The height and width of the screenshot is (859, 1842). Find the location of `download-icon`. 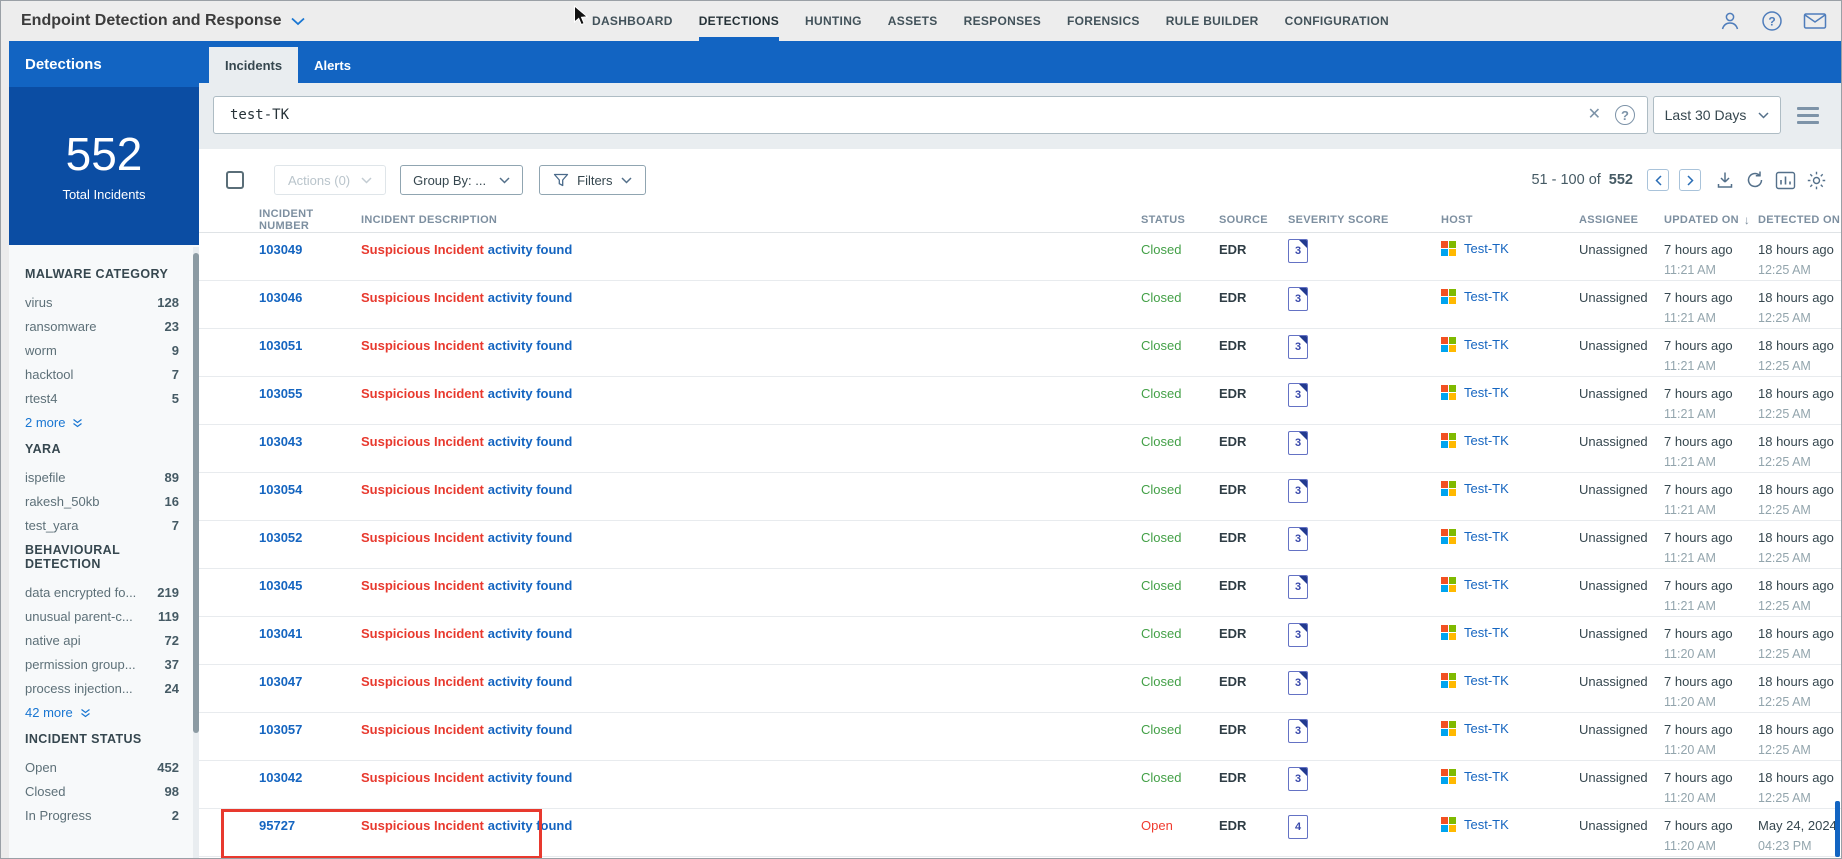

download-icon is located at coordinates (1725, 180).